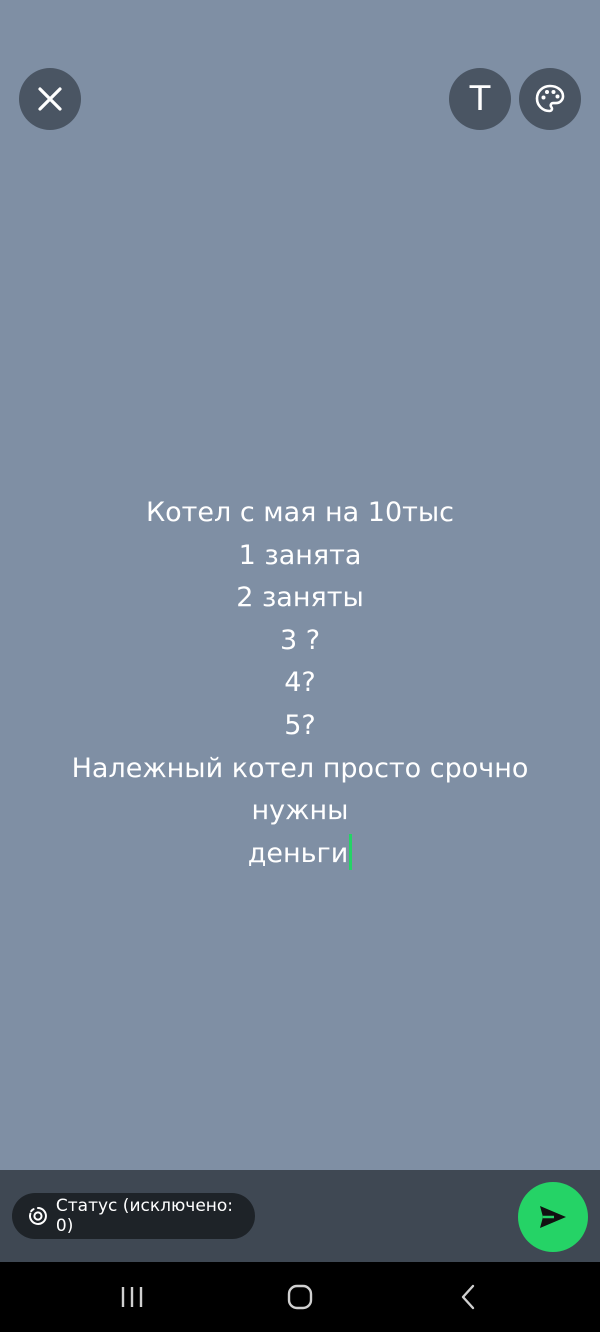 Image resolution: width=600 pixels, height=1332 pixels. I want to click on status-text-line: 3 ?, so click(300, 640).